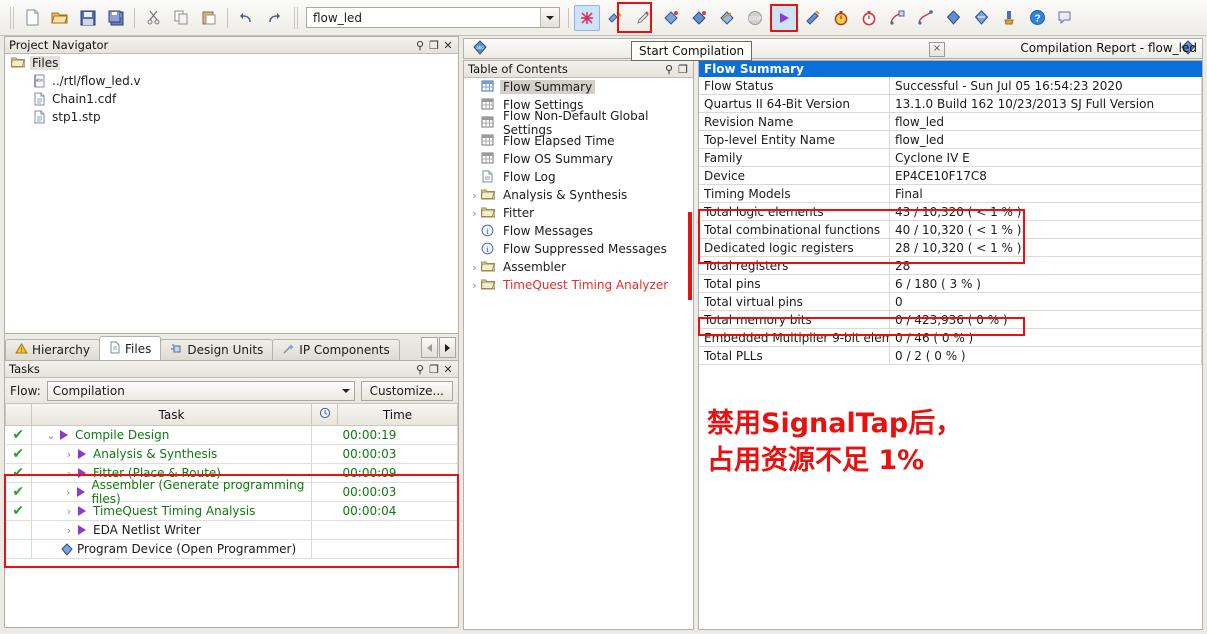 The width and height of the screenshot is (1207, 634). I want to click on open-folder-icon, so click(60, 18).